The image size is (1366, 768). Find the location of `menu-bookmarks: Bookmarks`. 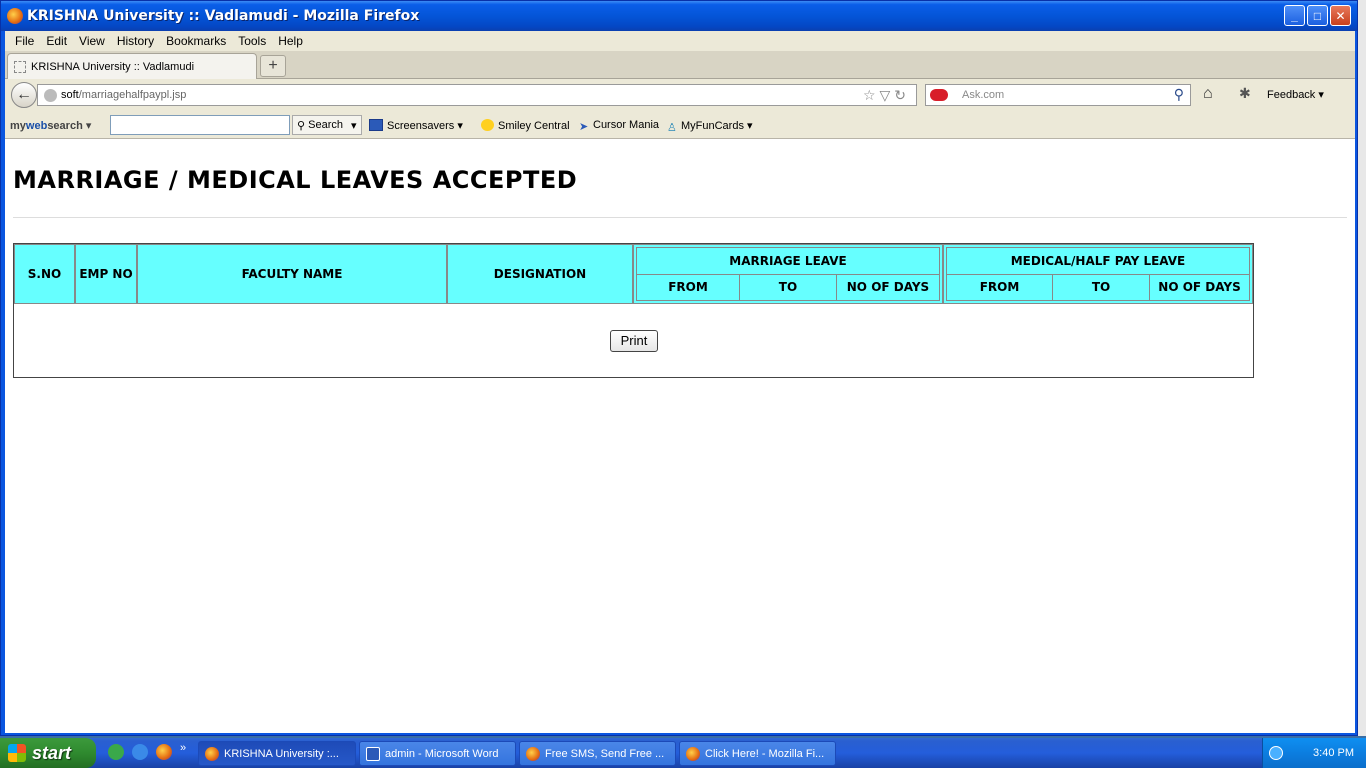

menu-bookmarks: Bookmarks is located at coordinates (196, 41).